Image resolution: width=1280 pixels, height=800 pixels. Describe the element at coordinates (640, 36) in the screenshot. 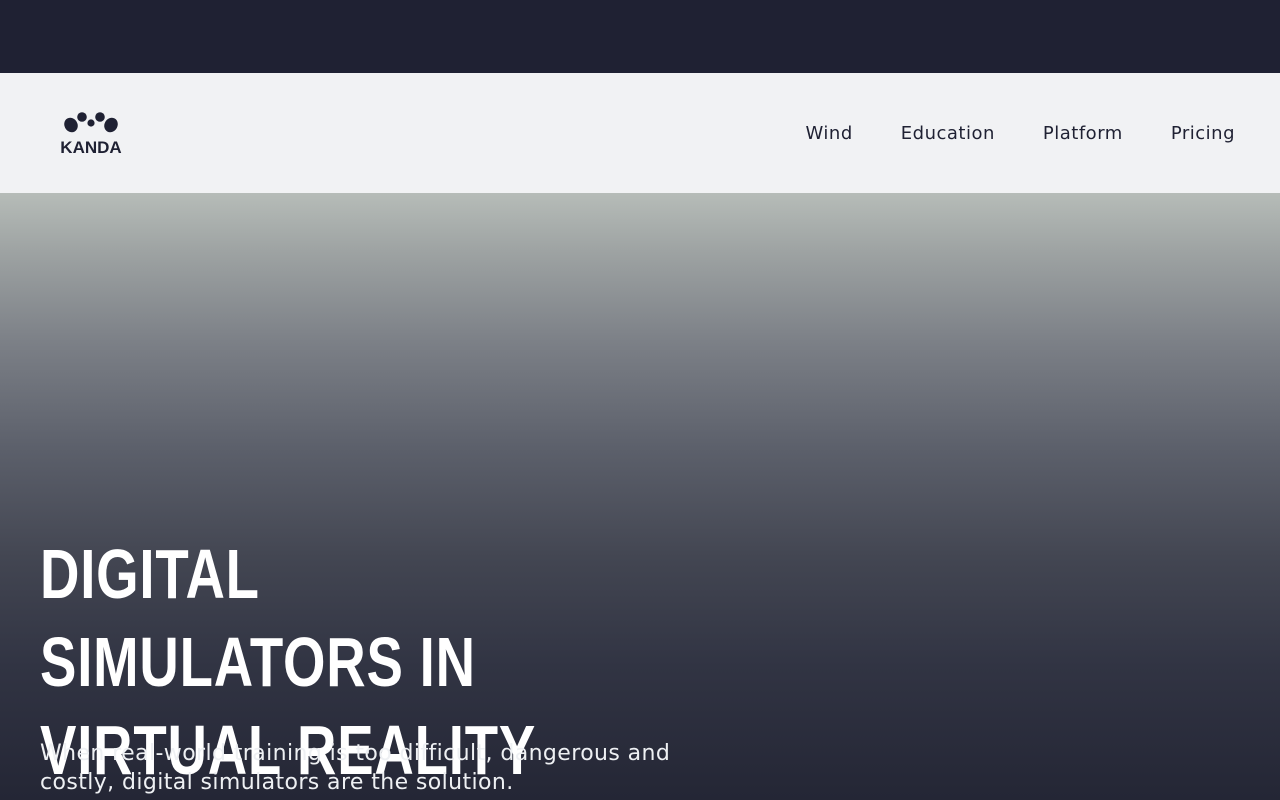

I see `top-banner-strip` at that location.